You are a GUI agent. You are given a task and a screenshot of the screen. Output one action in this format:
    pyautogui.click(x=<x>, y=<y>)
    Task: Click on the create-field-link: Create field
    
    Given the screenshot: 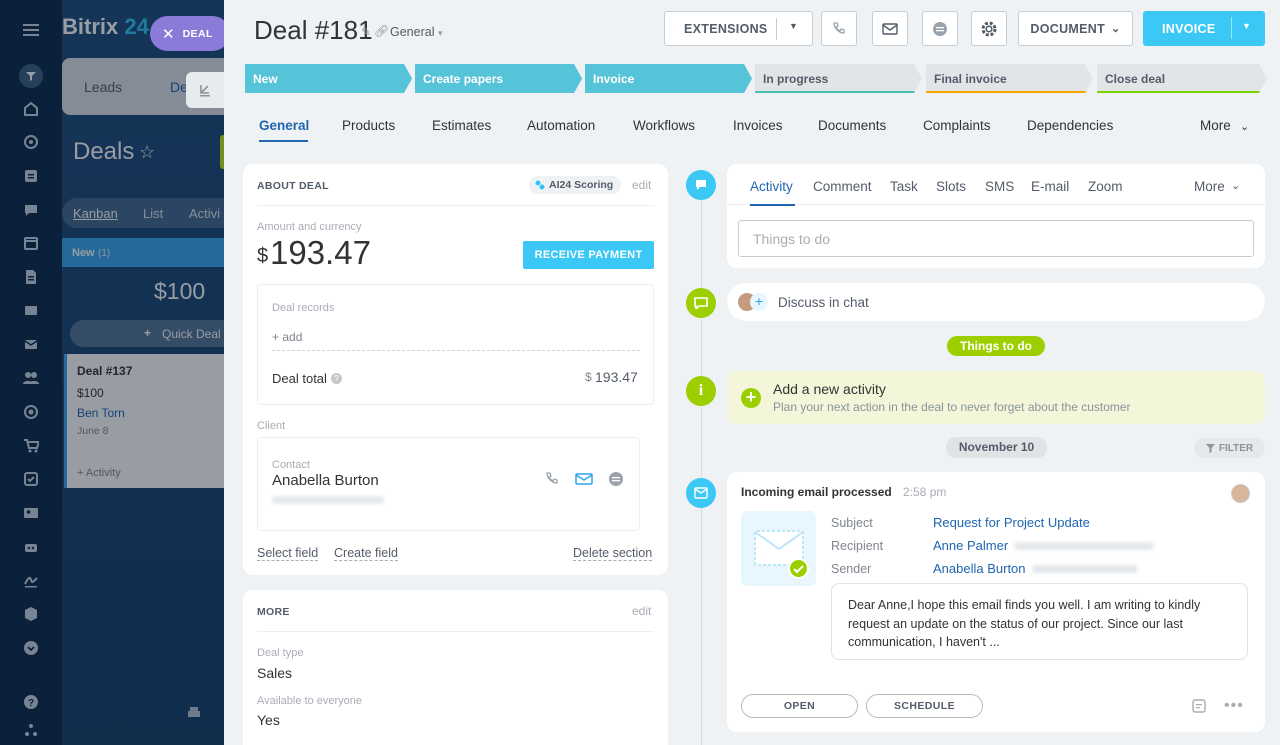 What is the action you would take?
    pyautogui.click(x=366, y=553)
    